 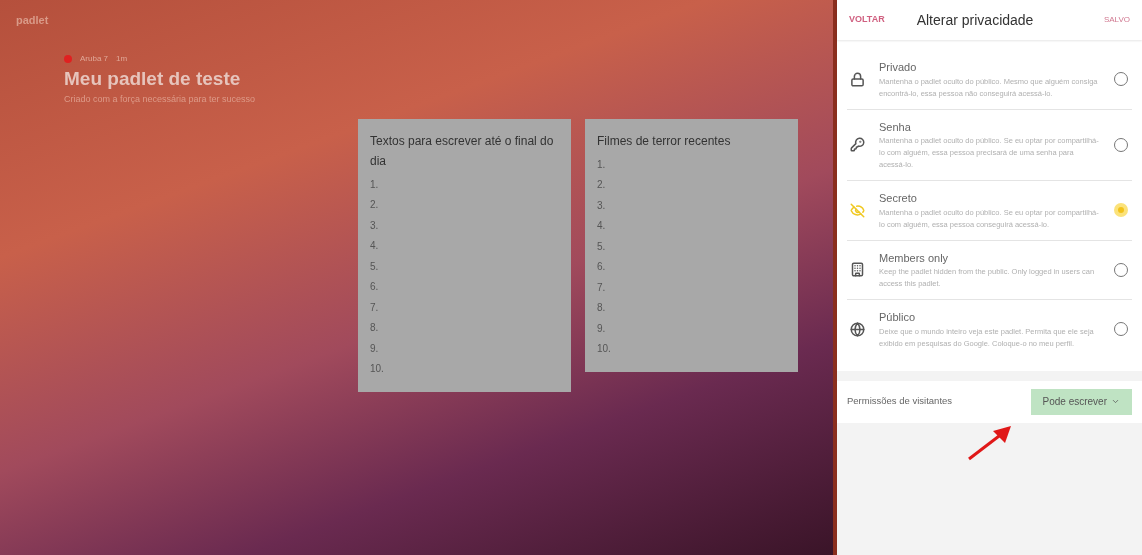 What do you see at coordinates (122, 58) in the screenshot?
I see `post-time: 1m` at bounding box center [122, 58].